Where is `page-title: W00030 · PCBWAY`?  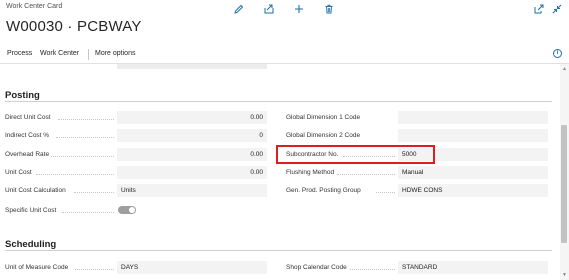
page-title: W00030 · PCBWAY is located at coordinates (74, 26).